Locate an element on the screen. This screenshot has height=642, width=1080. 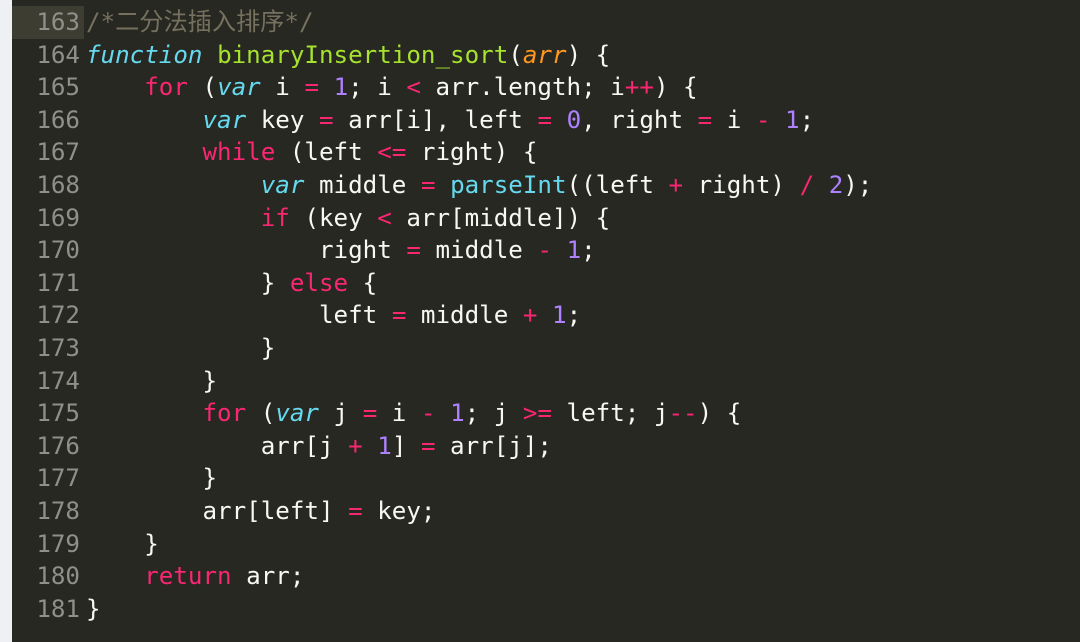
code-line: 176 arr[j + 1] = arr[j]; is located at coordinates (442, 446).